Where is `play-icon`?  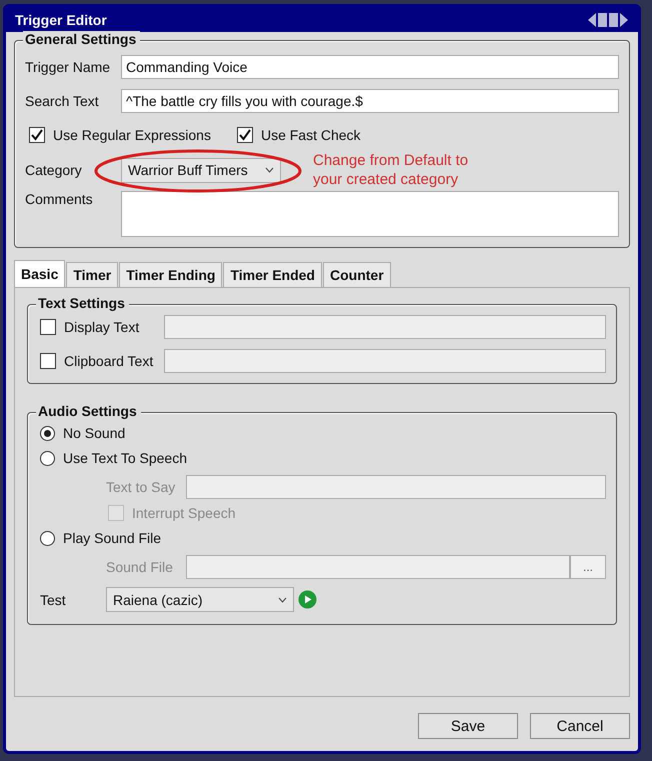 play-icon is located at coordinates (307, 599).